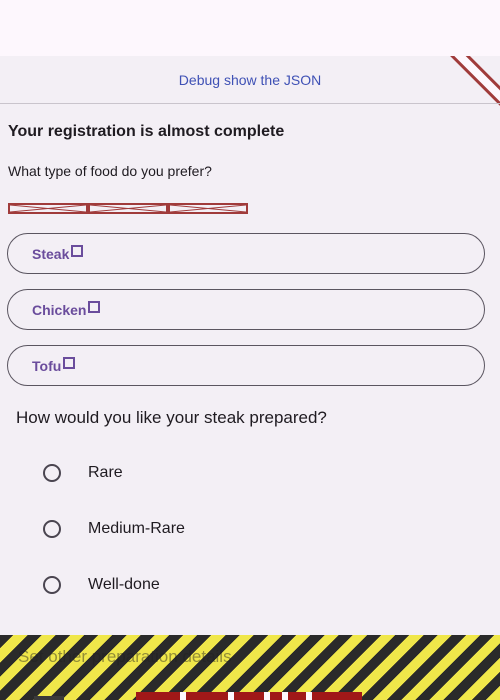  I want to click on steak-option-well-done: Well-done, so click(250, 585).